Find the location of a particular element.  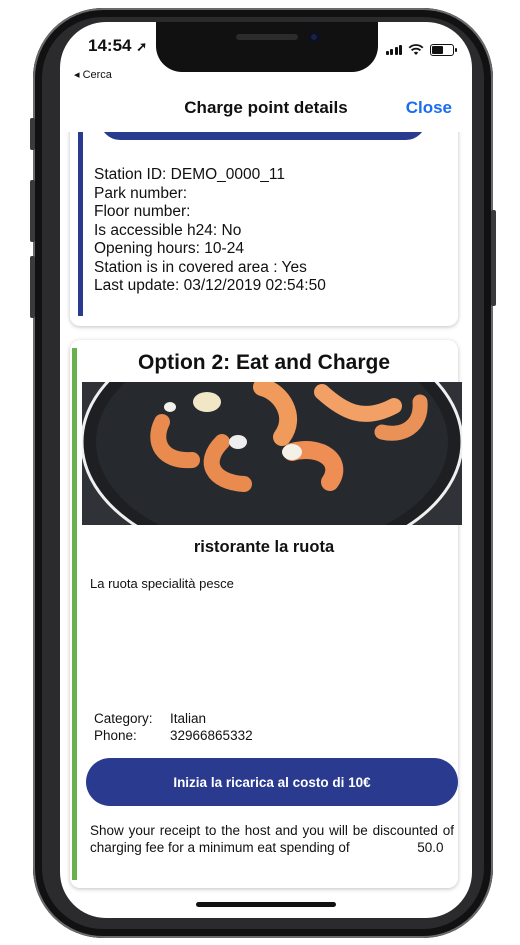

accessible-h24: Is accessible h24: No is located at coordinates (168, 230).